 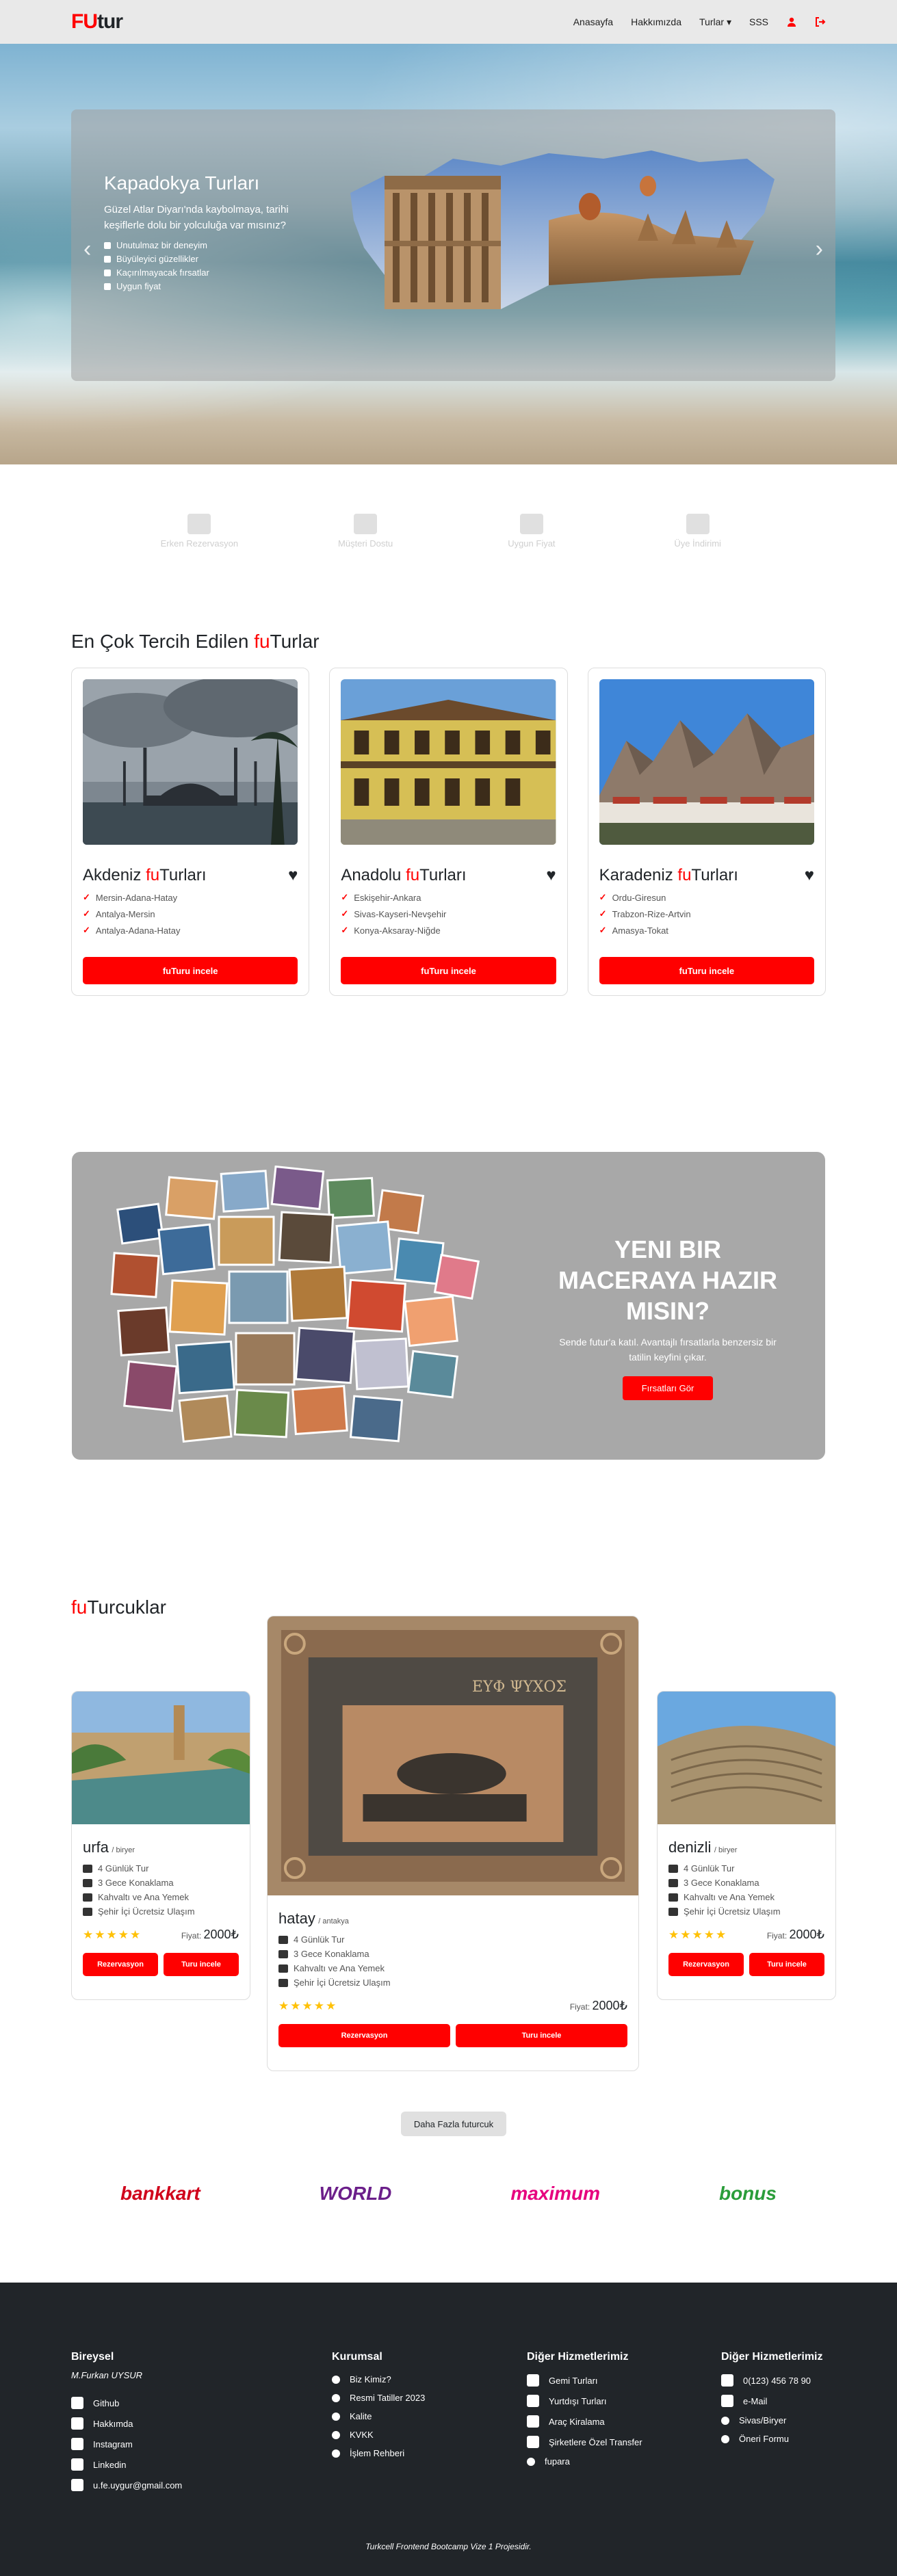 I want to click on footer-link: Kalite, so click(x=378, y=2416).